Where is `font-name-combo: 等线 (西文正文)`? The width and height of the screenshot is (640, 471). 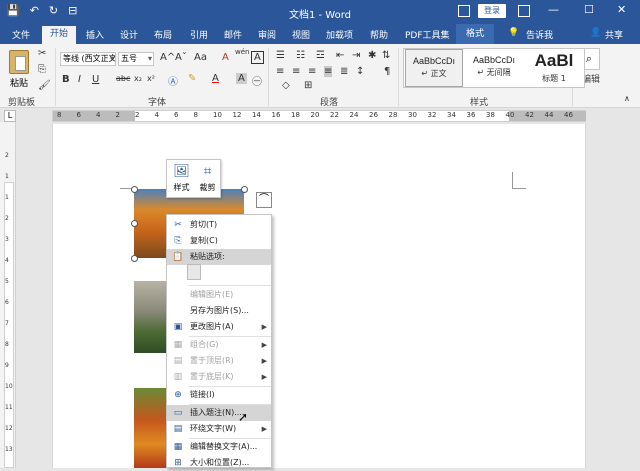 font-name-combo: 等线 (西文正文) is located at coordinates (88, 59).